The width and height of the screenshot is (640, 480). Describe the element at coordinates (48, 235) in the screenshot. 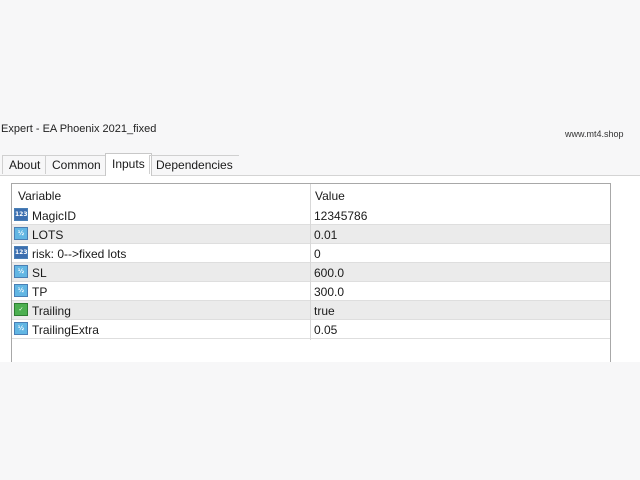

I see `input-name: LOTS` at that location.